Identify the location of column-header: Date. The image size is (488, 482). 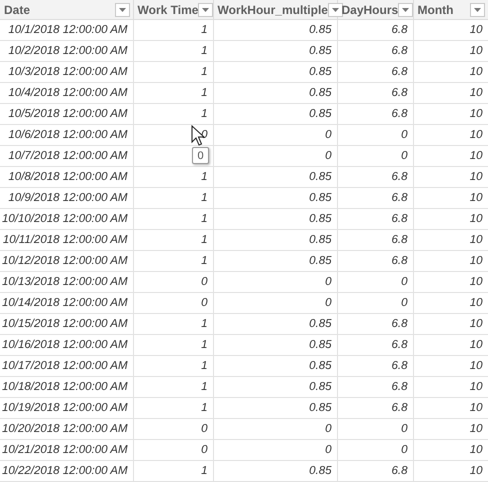
(17, 9).